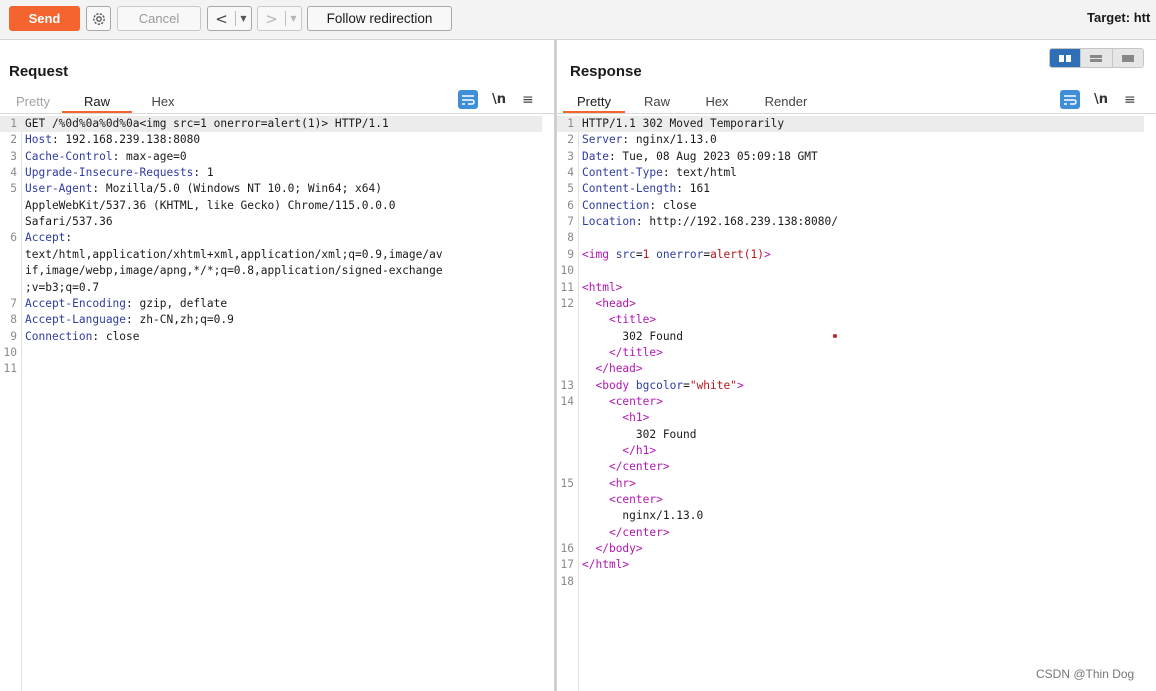 This screenshot has width=1156, height=691. Describe the element at coordinates (657, 102) in the screenshot. I see `resp-tab-raw: Raw` at that location.